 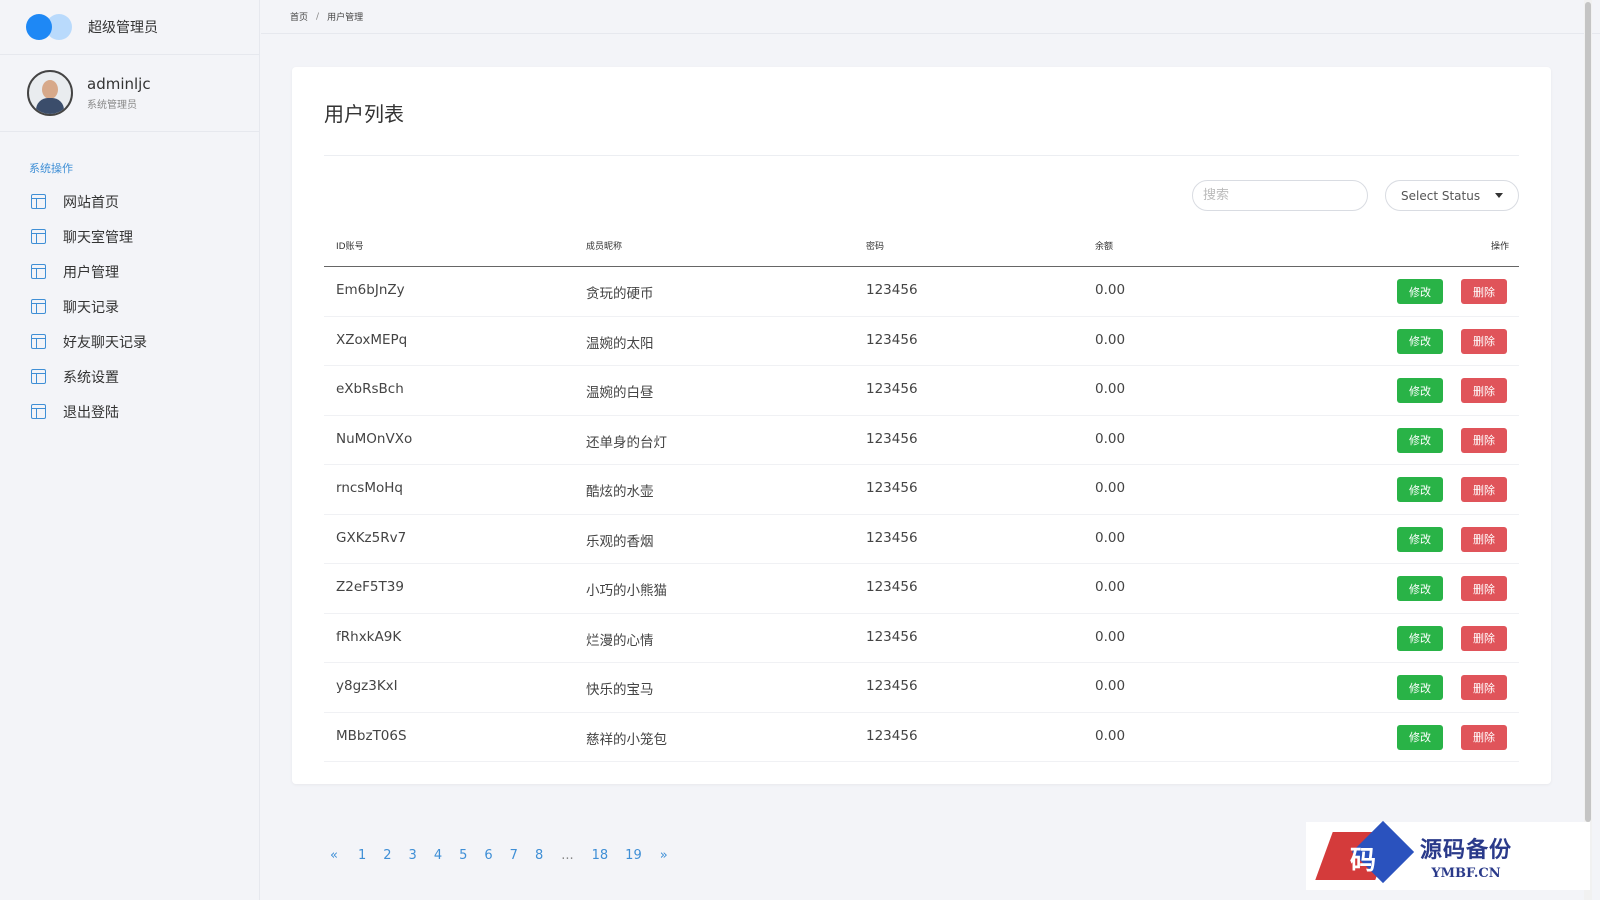 What do you see at coordinates (129, 271) in the screenshot?
I see `sidebar-item: 用户管理` at bounding box center [129, 271].